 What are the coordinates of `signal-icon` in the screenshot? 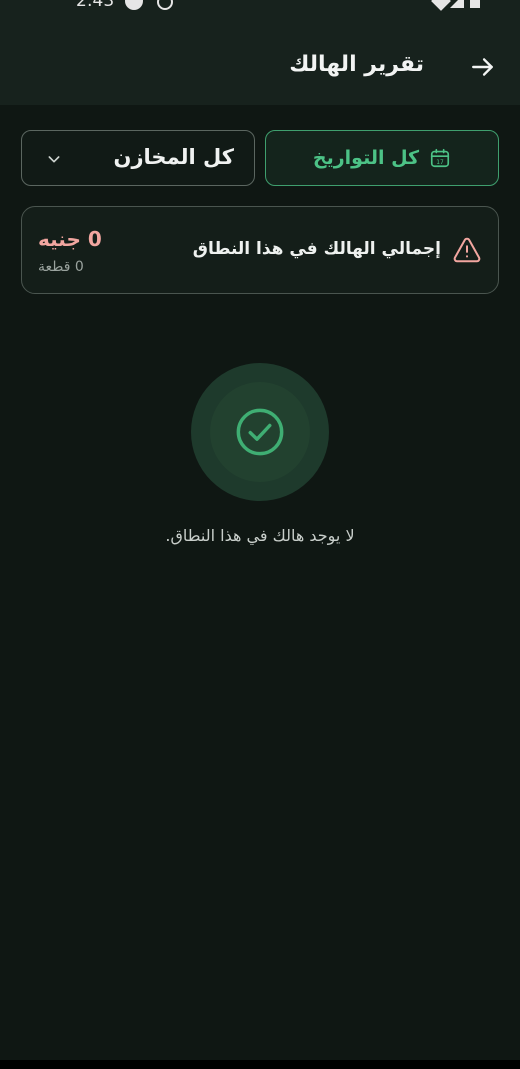 It's located at (457, 4).